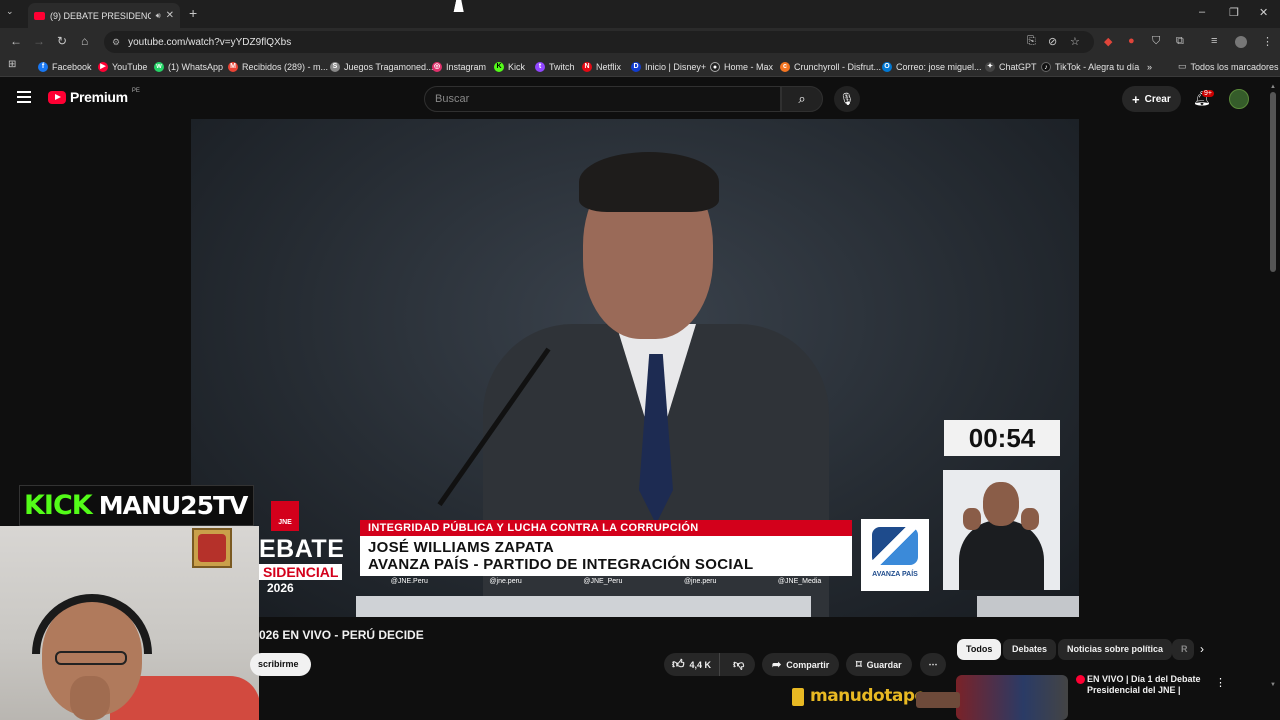 The height and width of the screenshot is (720, 1280). Describe the element at coordinates (90, 698) in the screenshot. I see `streamer-hand` at that location.